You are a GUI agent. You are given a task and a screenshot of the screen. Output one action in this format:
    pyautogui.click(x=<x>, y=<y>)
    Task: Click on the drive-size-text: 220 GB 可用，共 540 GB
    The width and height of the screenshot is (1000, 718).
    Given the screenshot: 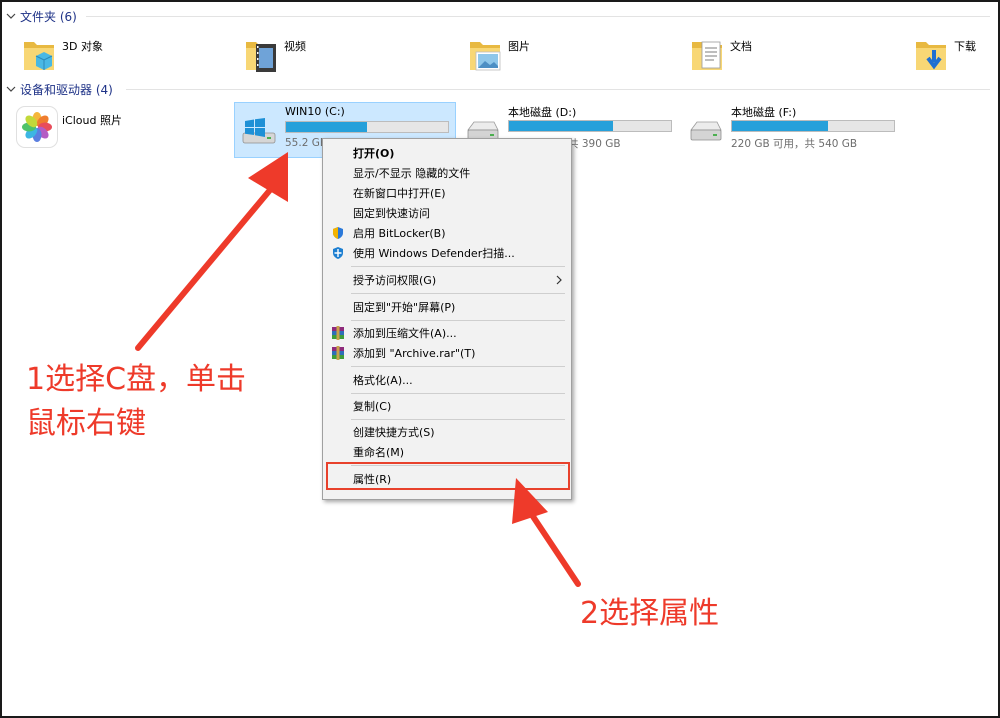 What is the action you would take?
    pyautogui.click(x=794, y=144)
    